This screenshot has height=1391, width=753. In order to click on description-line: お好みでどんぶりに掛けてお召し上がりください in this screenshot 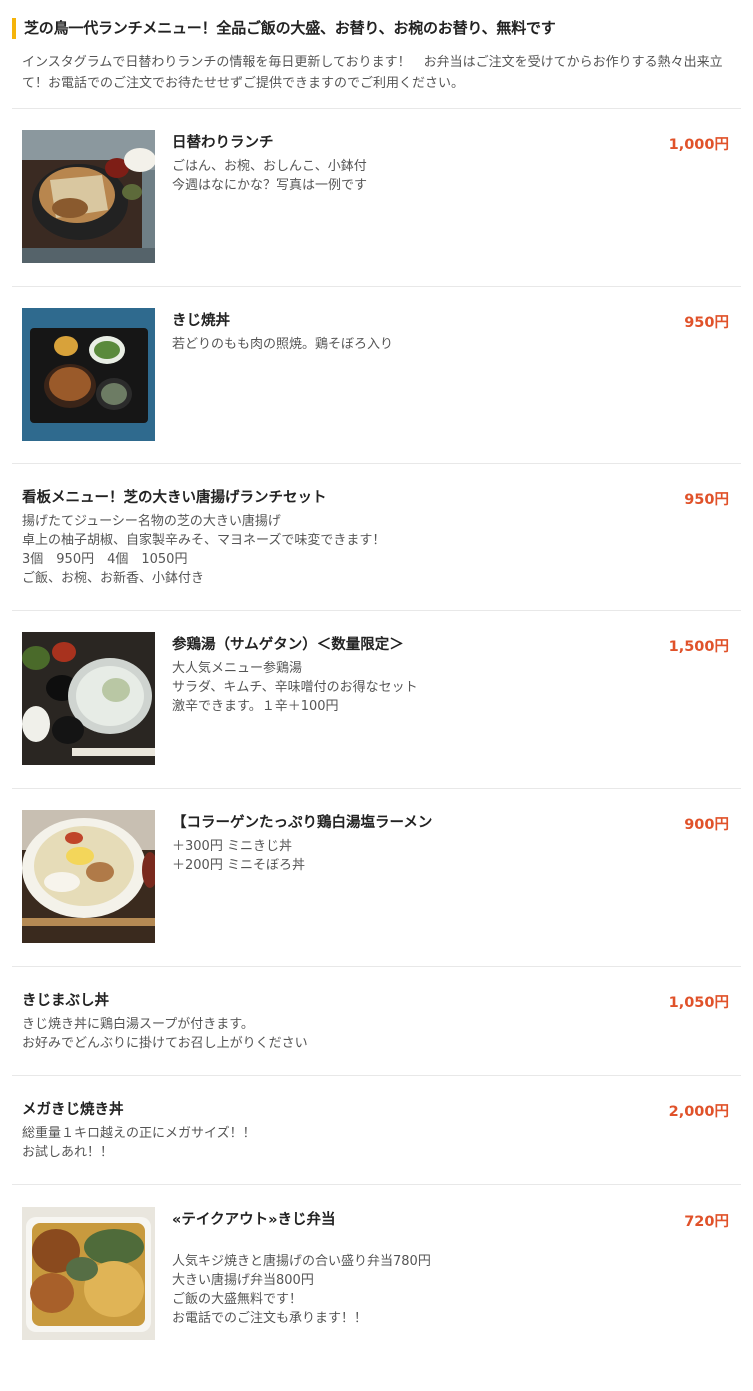, I will do `click(165, 1043)`.